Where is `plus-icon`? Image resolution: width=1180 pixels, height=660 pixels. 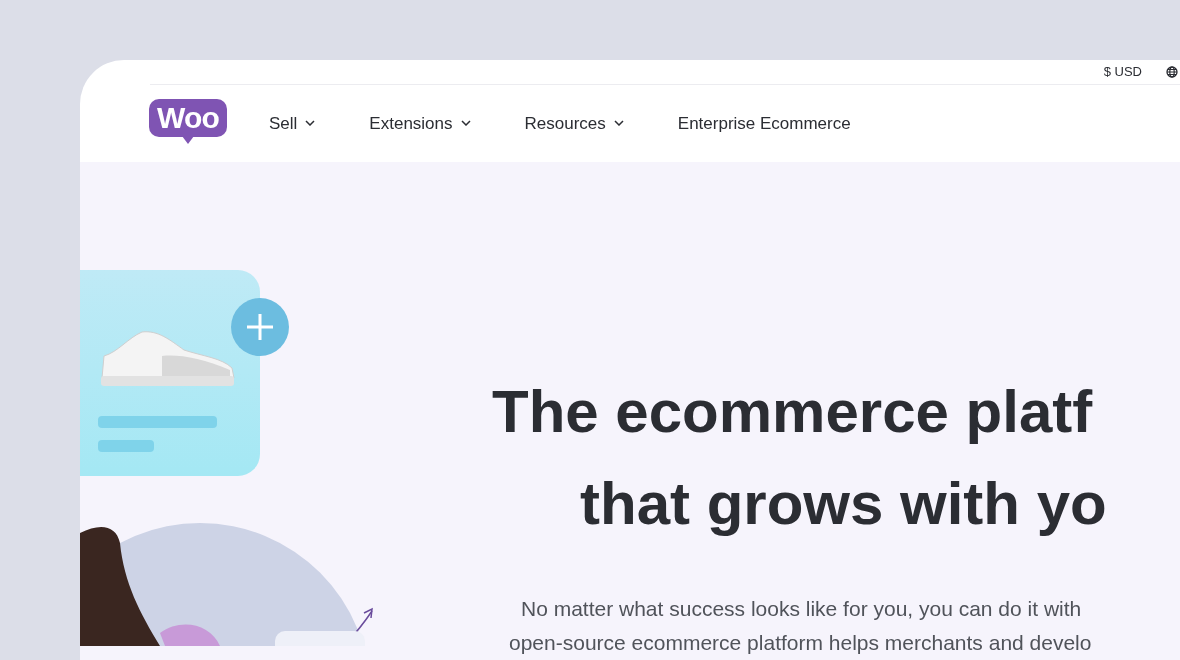
plus-icon is located at coordinates (260, 327).